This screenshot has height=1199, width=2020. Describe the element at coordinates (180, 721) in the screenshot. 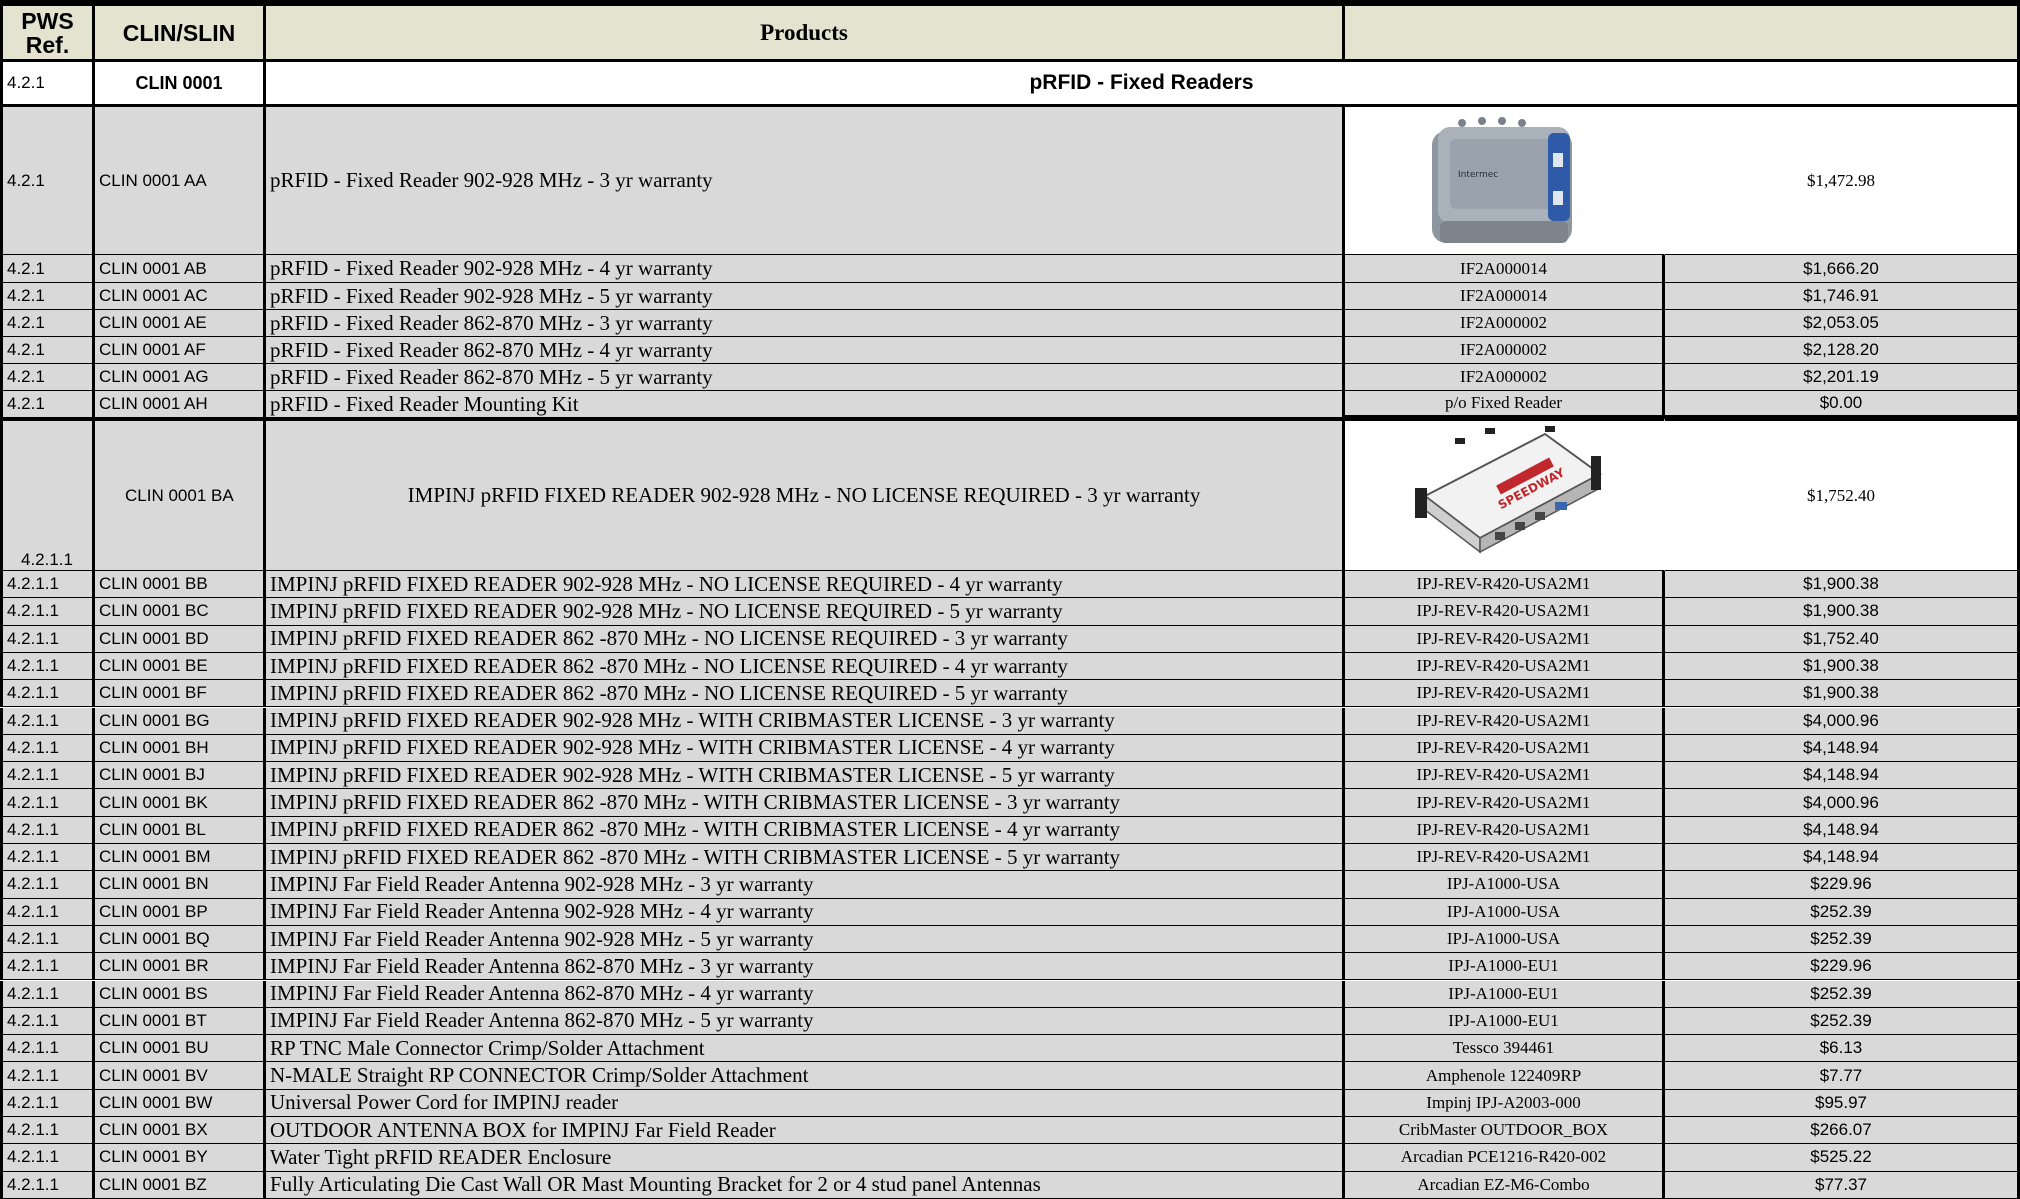

I see `row-clin: CLIN 0001 BG` at that location.